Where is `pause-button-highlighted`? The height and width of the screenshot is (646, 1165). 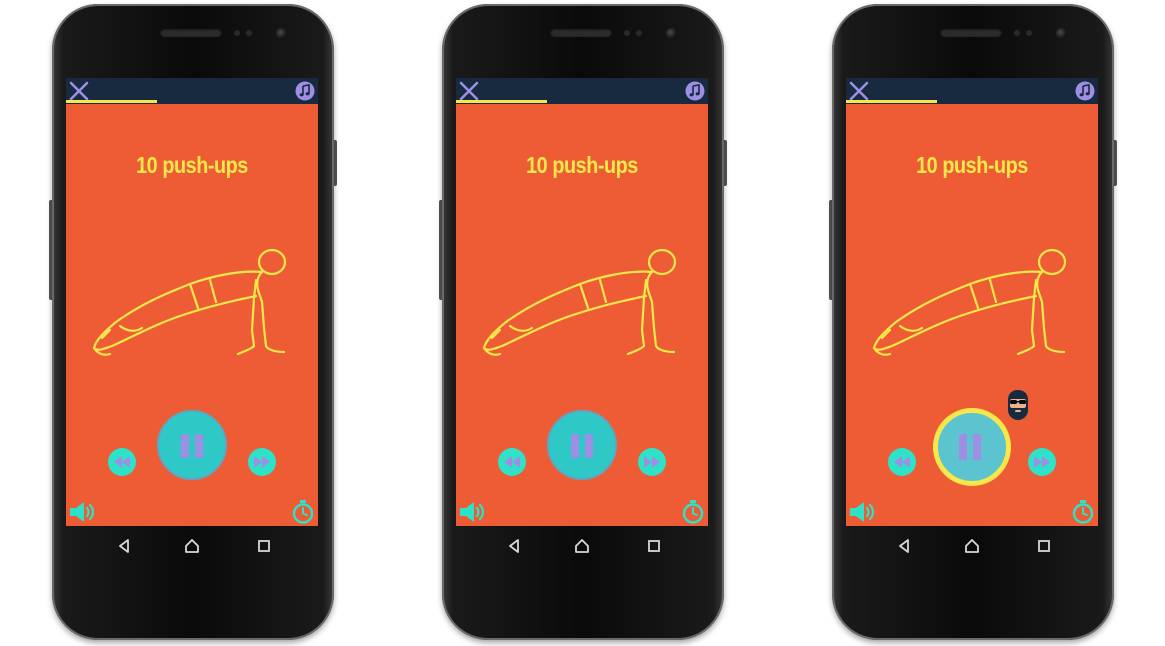
pause-button-highlighted is located at coordinates (972, 447).